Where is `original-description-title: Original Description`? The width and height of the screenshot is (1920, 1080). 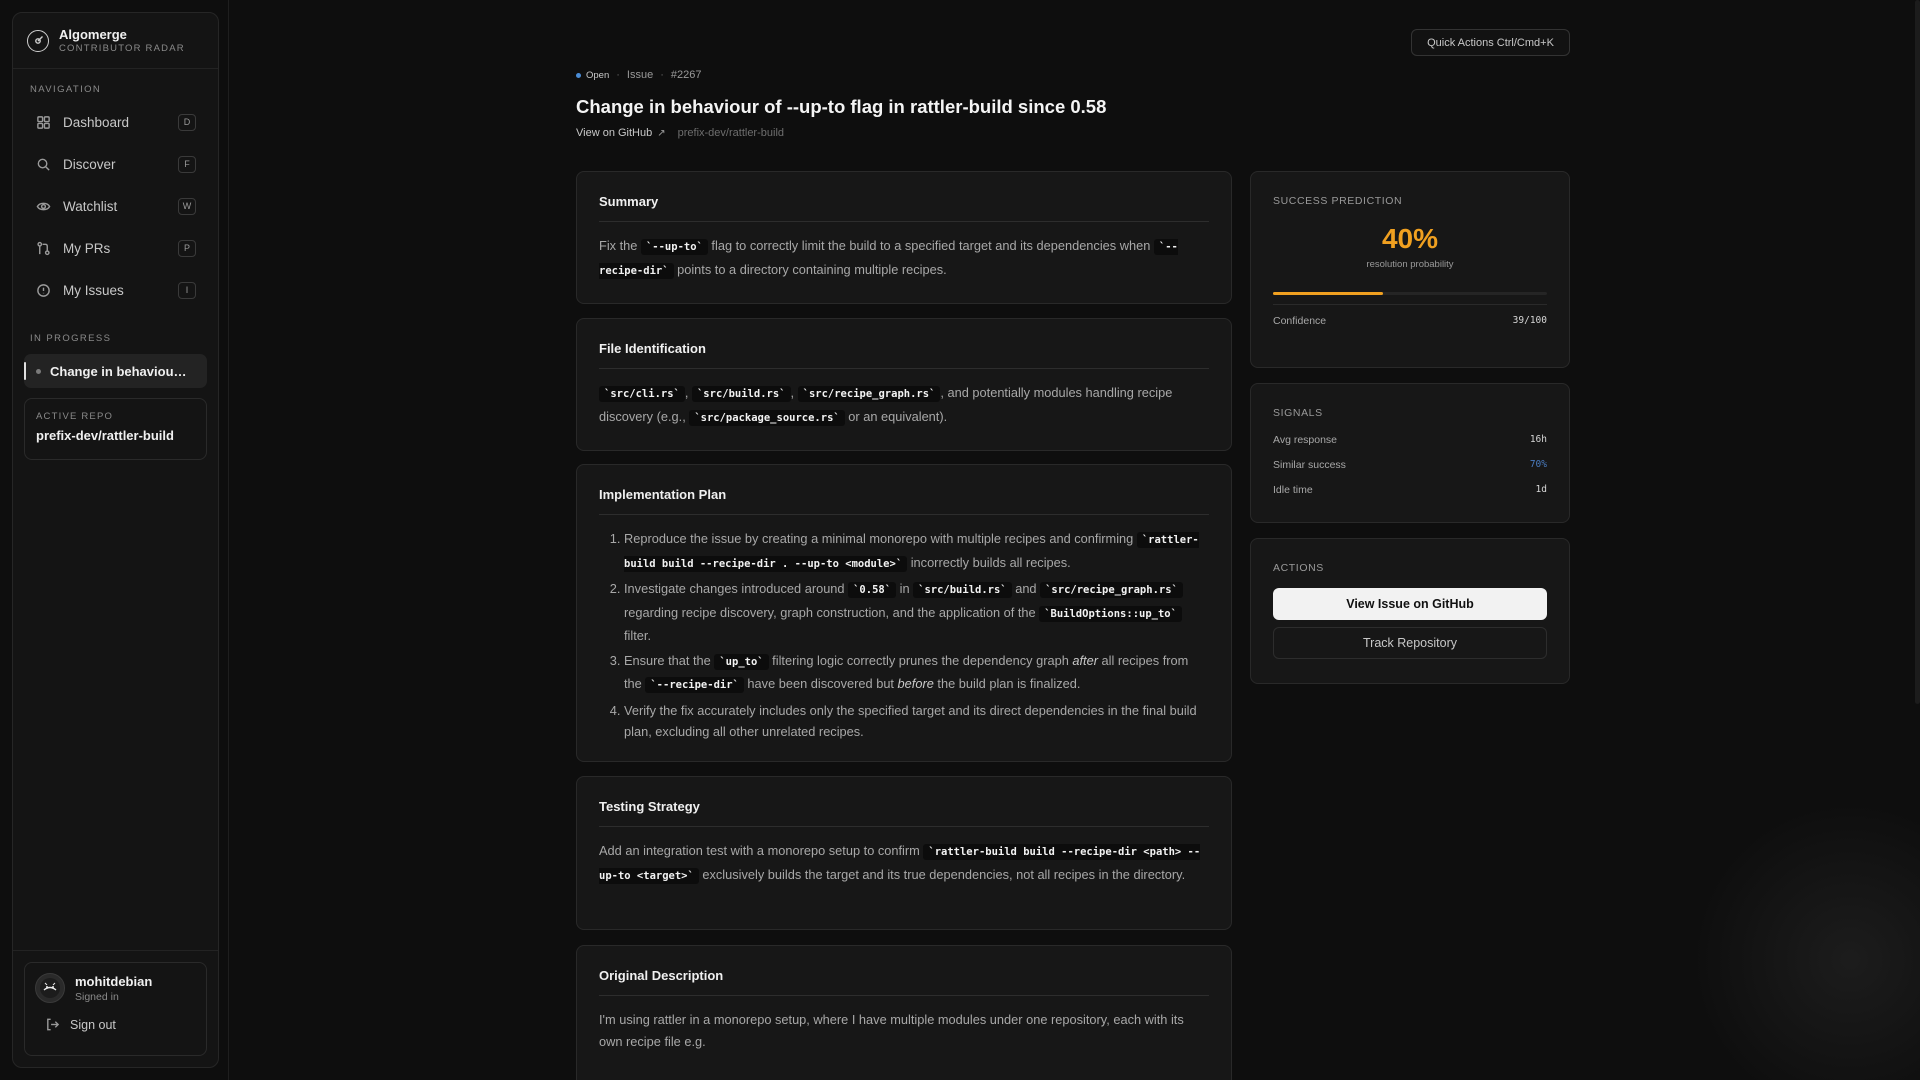 original-description-title: Original Description is located at coordinates (904, 971).